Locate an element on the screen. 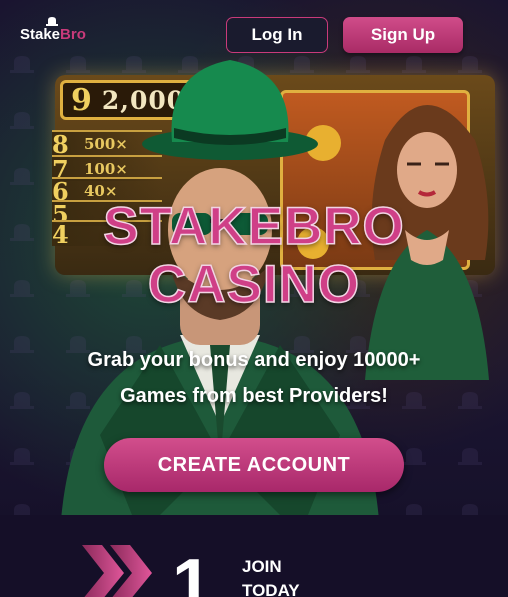 Image resolution: width=508 pixels, height=597 pixels. title-line-1: STAKEBRO is located at coordinates (254, 227).